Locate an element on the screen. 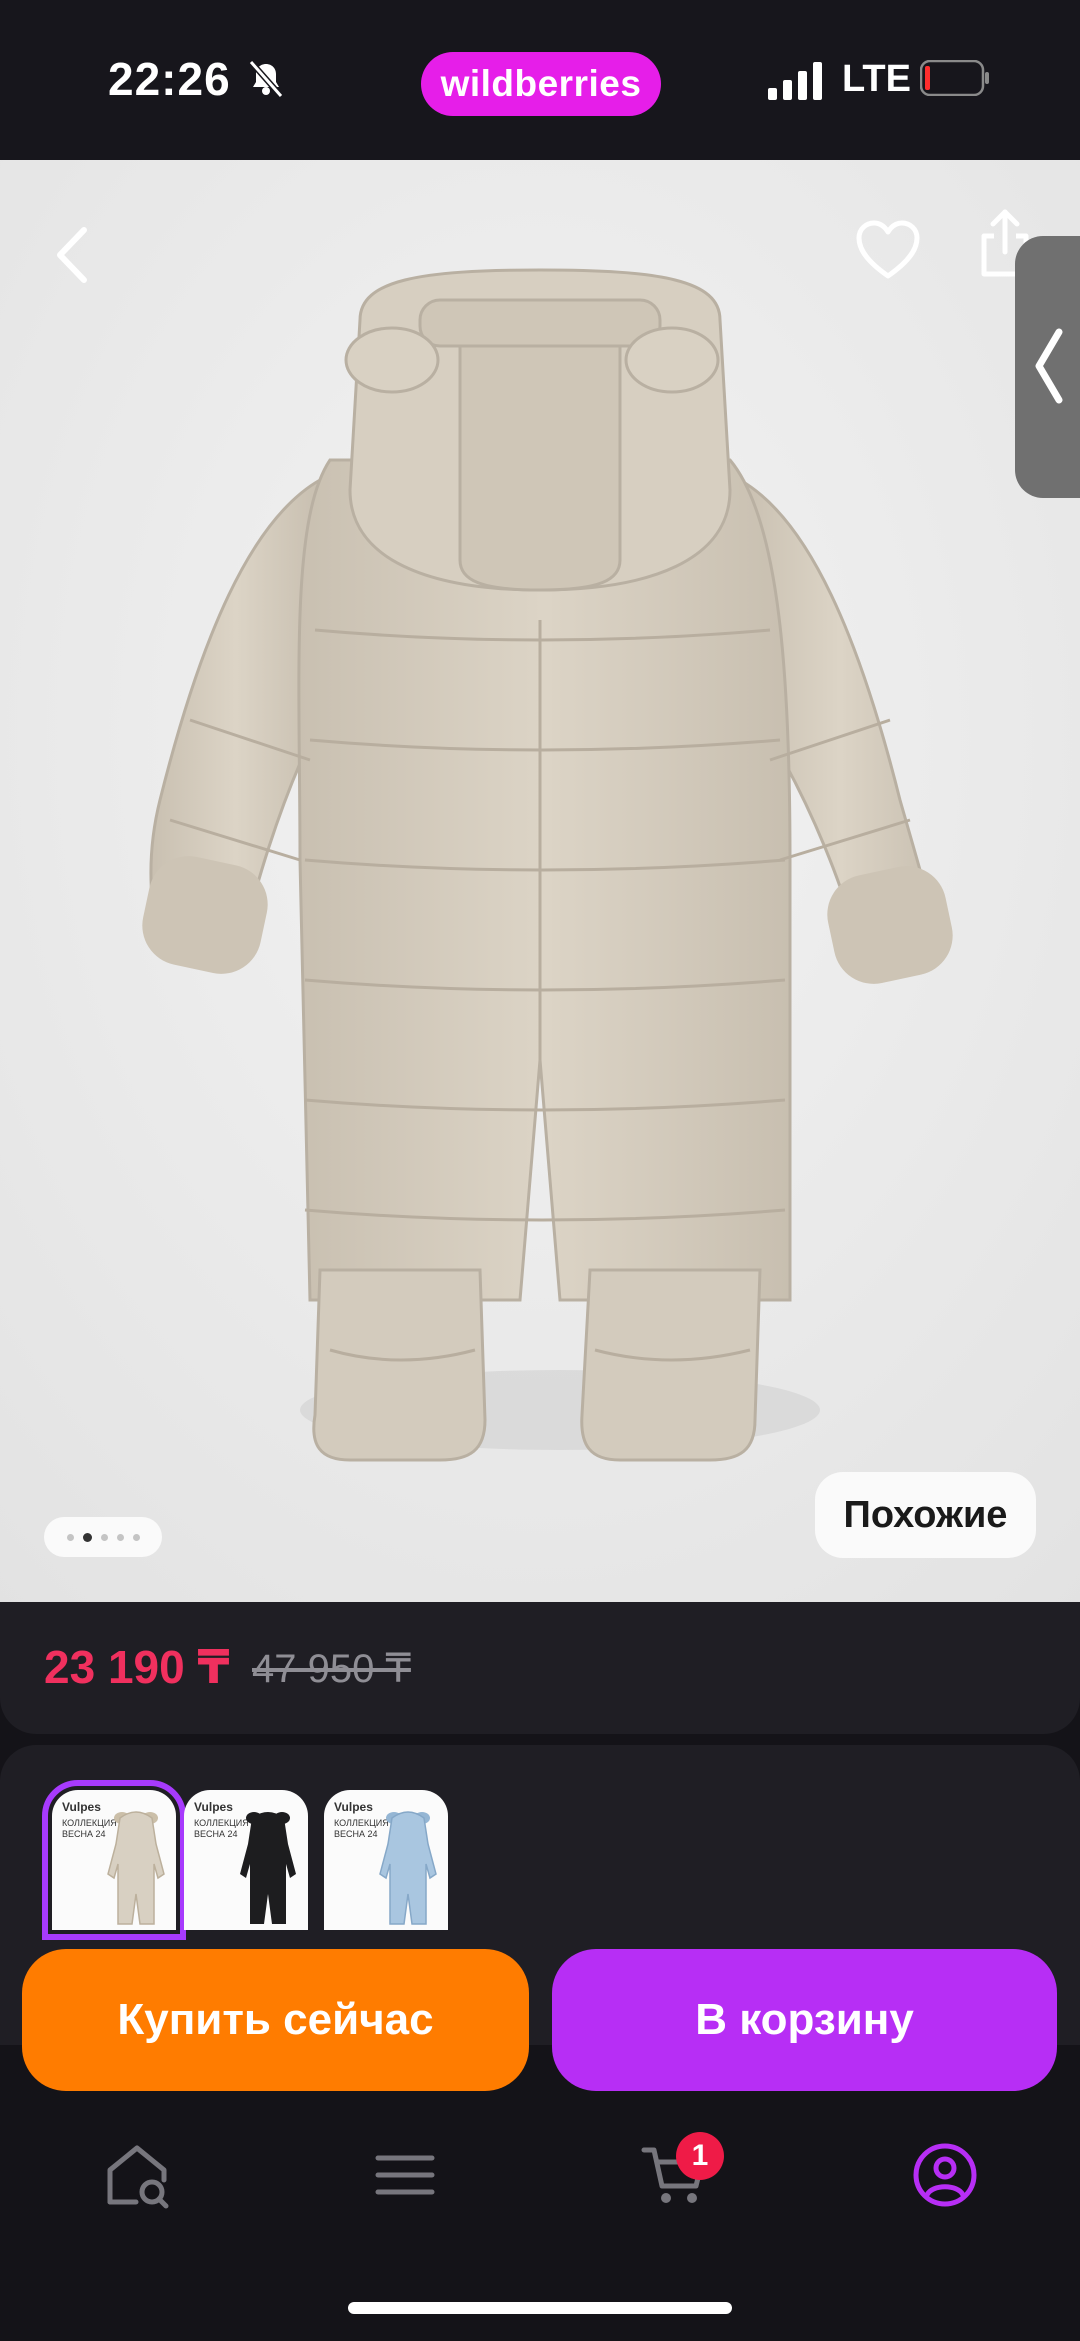  price-panel: 23 190 ₸ 47 950 ₸ is located at coordinates (540, 1668).